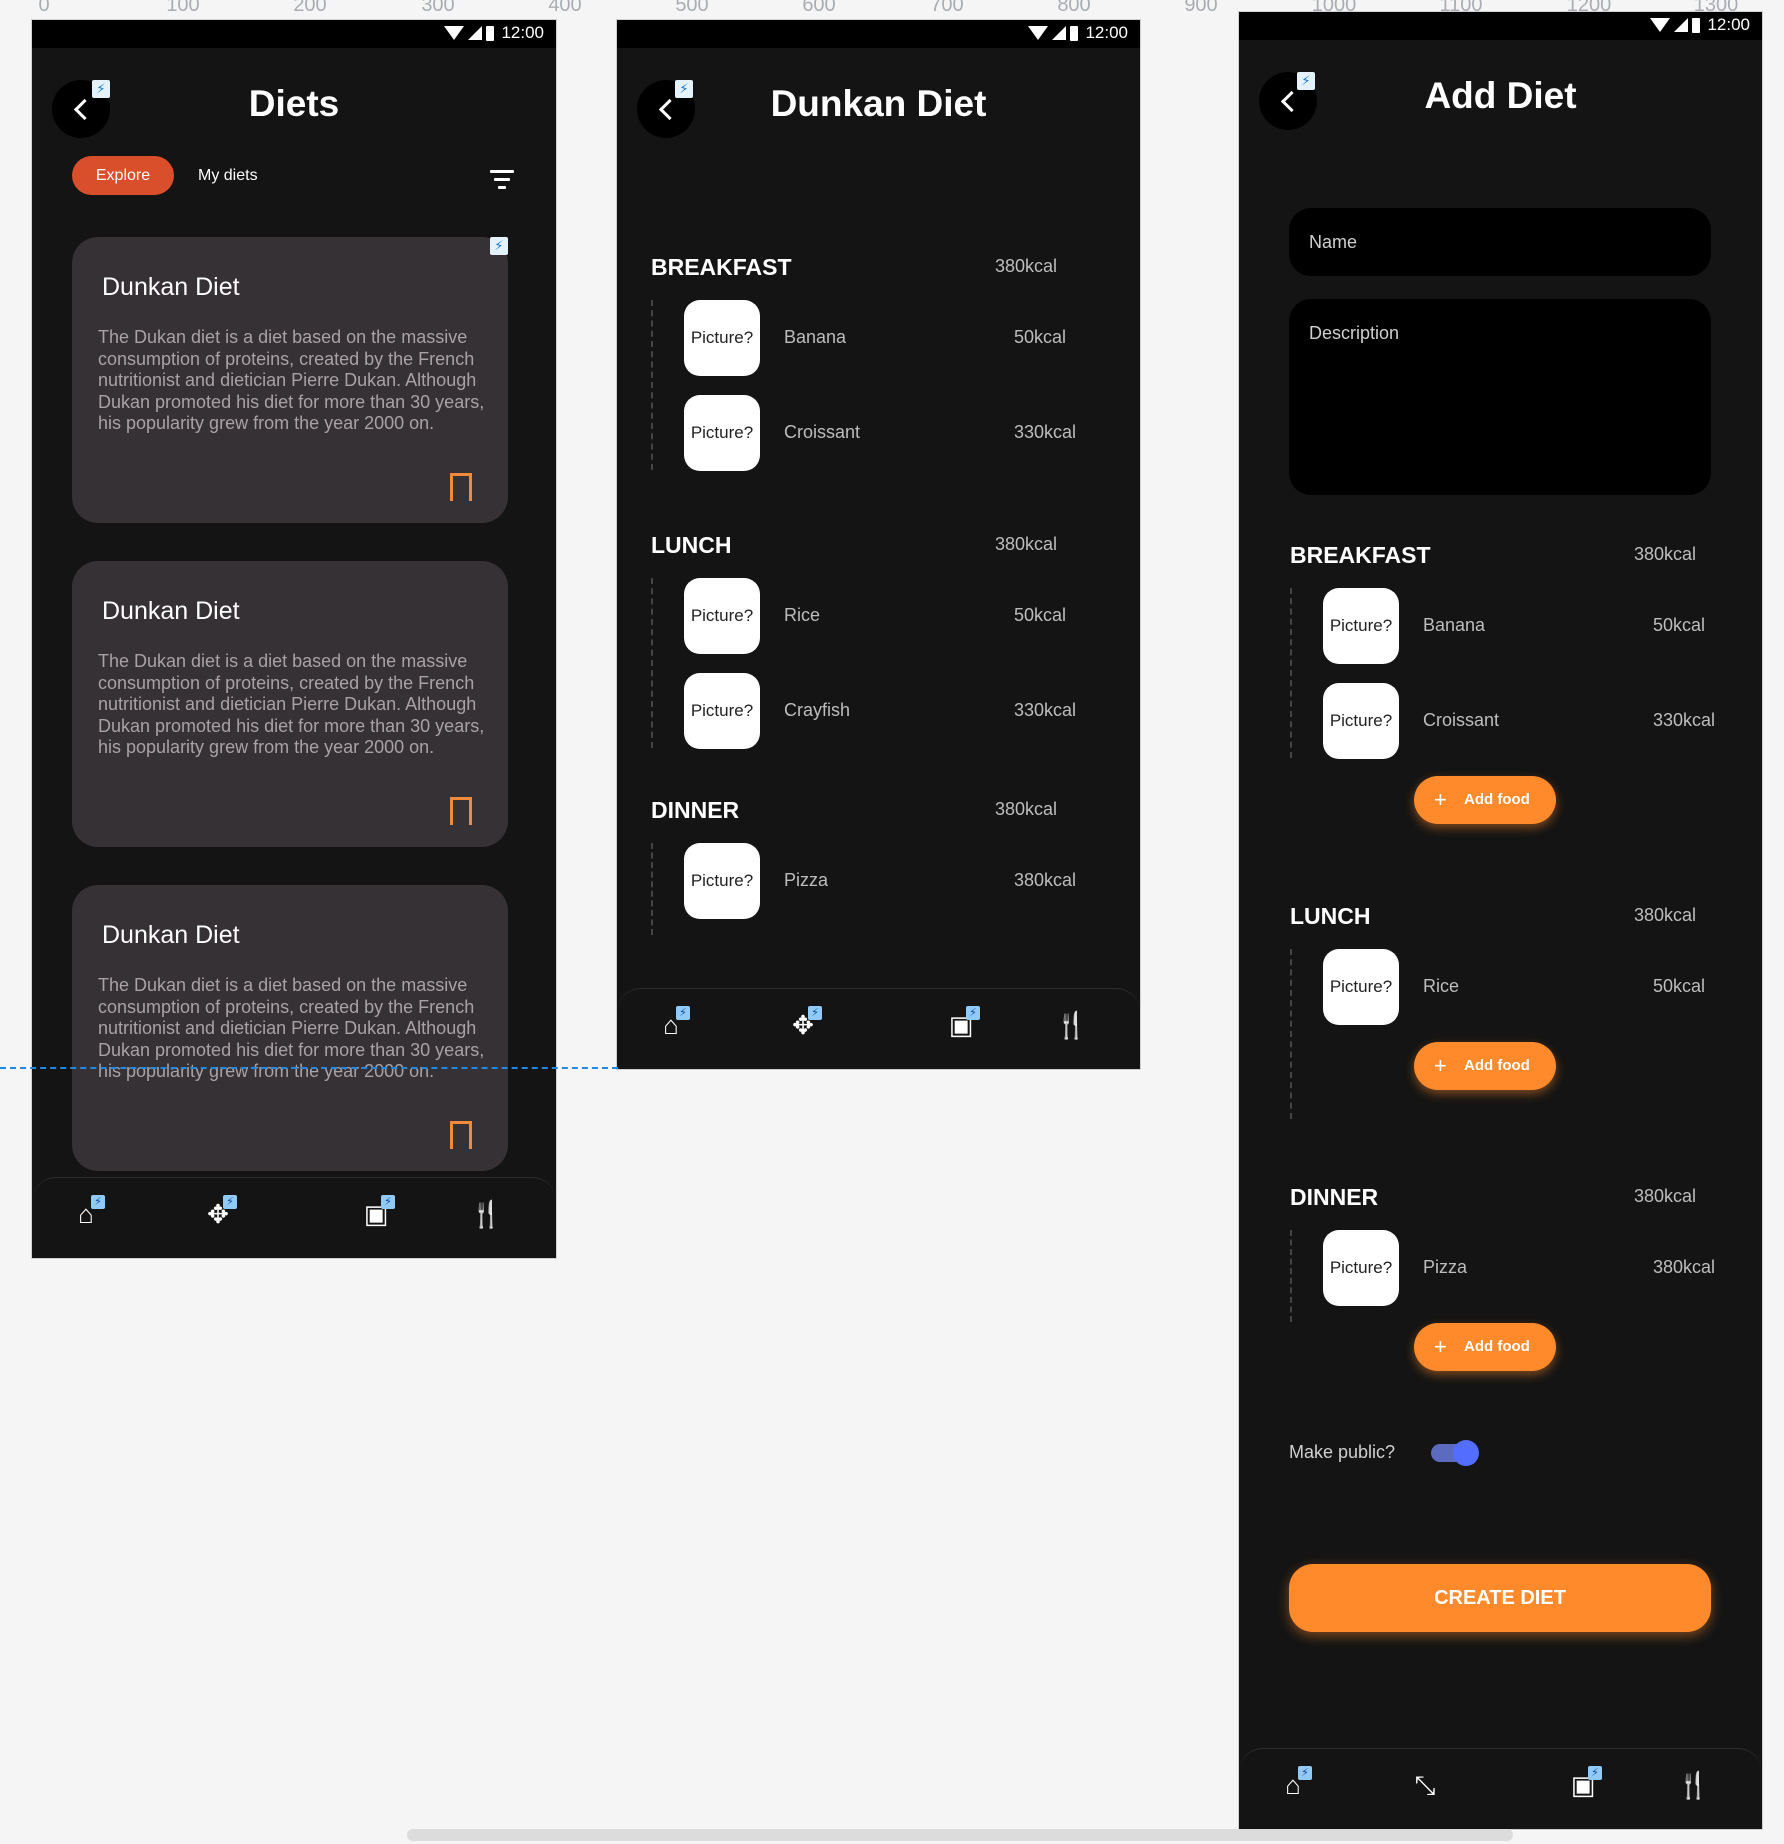 This screenshot has width=1784, height=1844. I want to click on filter-icon, so click(502, 180).